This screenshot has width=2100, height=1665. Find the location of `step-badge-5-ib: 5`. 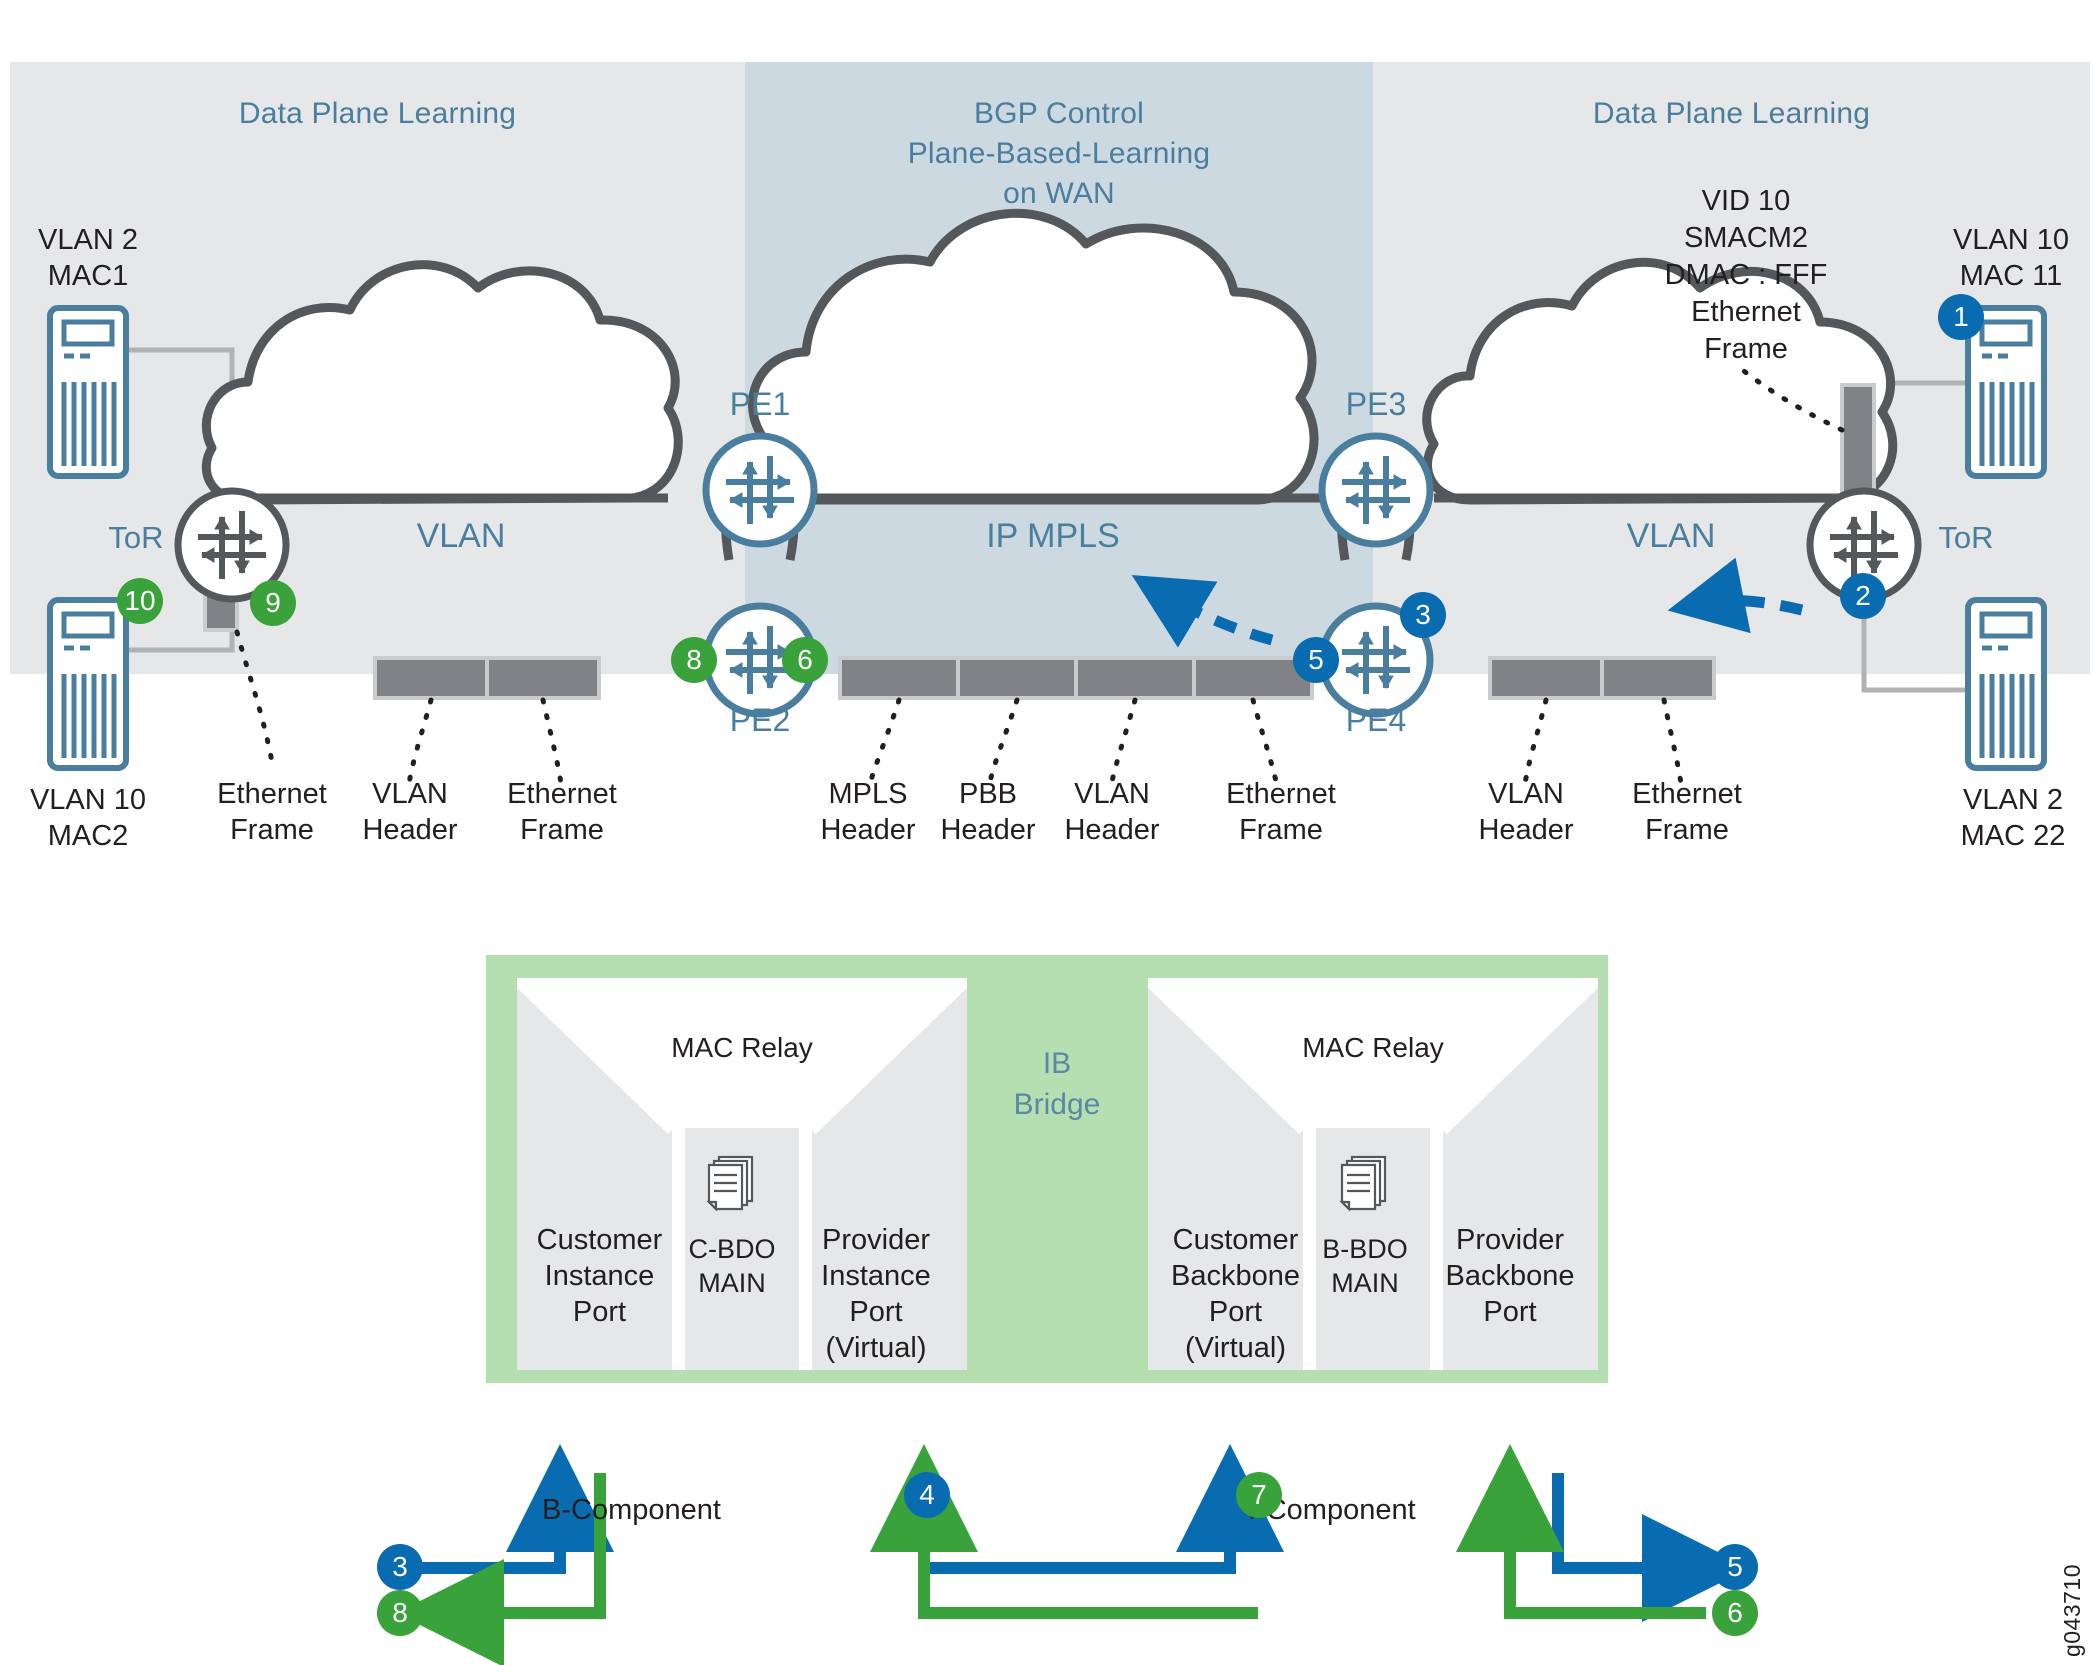

step-badge-5-ib: 5 is located at coordinates (1735, 1567).